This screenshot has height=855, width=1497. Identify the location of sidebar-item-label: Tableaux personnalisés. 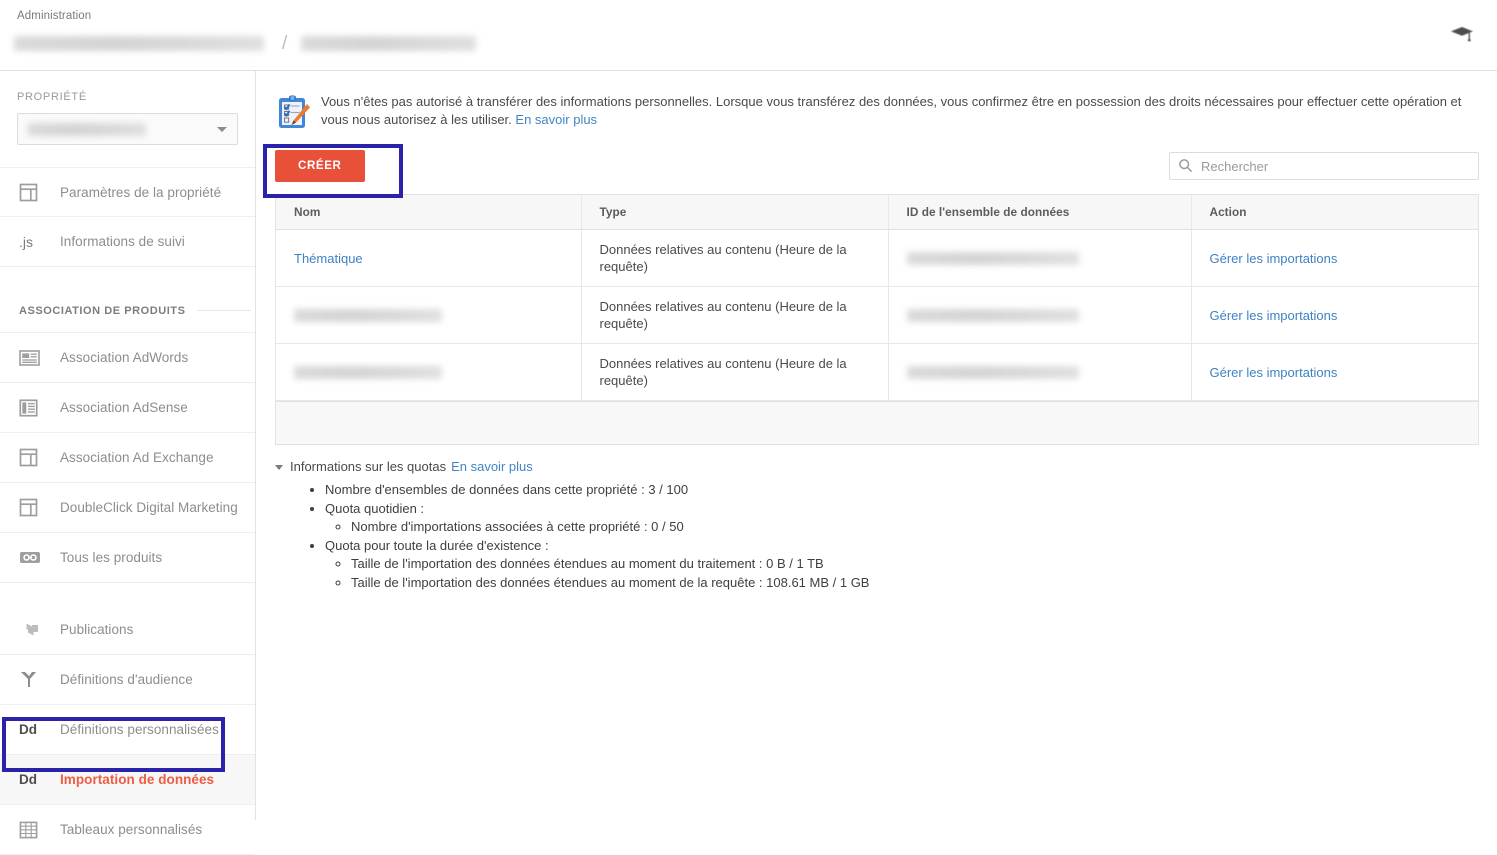
(131, 829).